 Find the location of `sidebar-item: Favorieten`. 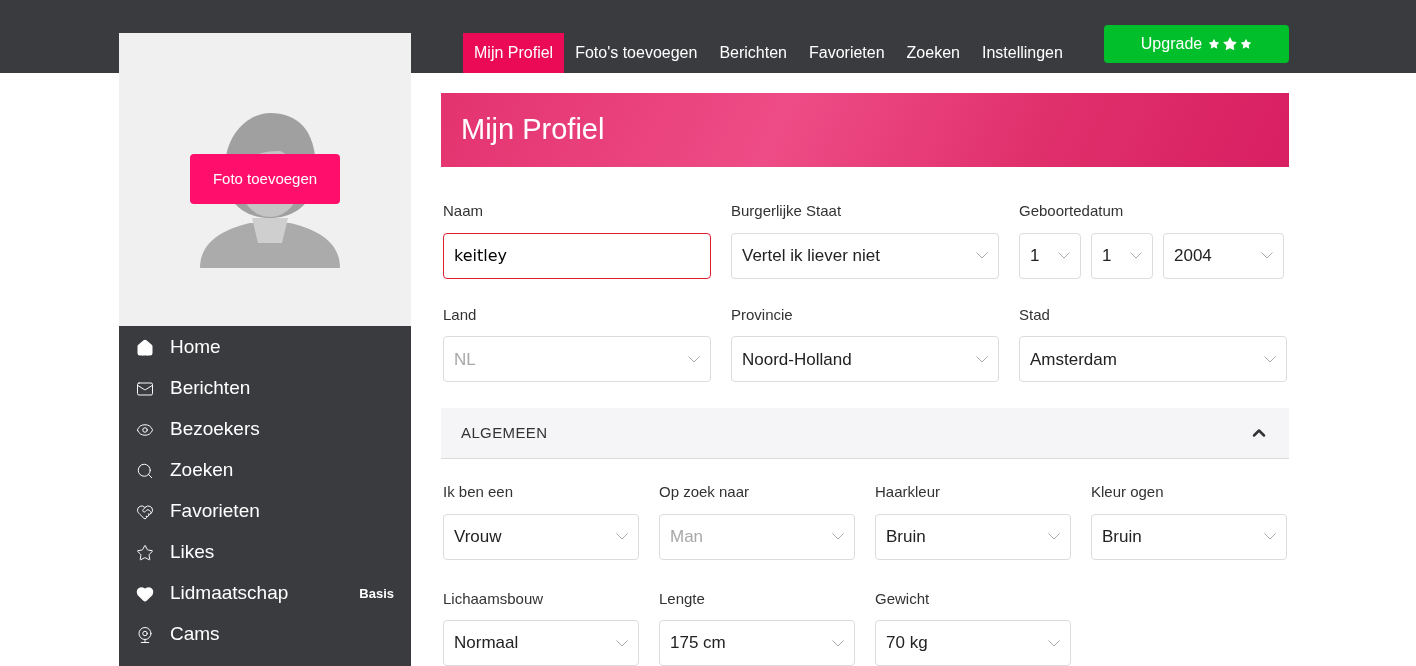

sidebar-item: Favorieten is located at coordinates (265, 511).